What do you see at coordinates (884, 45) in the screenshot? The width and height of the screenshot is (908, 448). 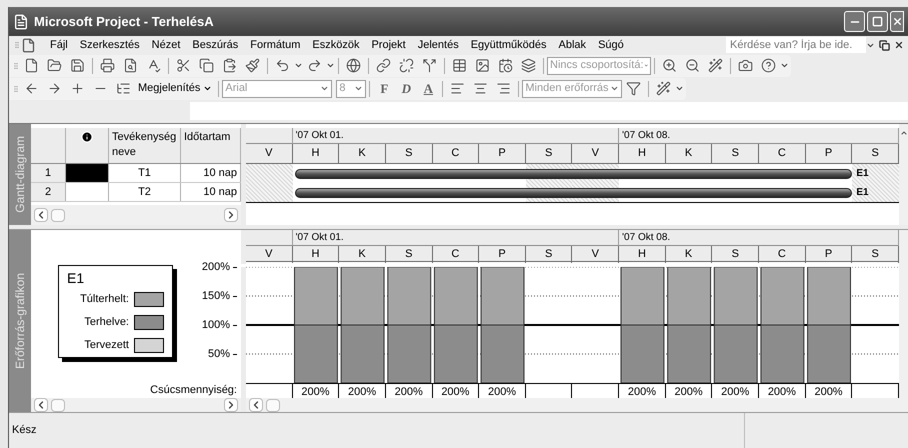 I see `restore-icon` at bounding box center [884, 45].